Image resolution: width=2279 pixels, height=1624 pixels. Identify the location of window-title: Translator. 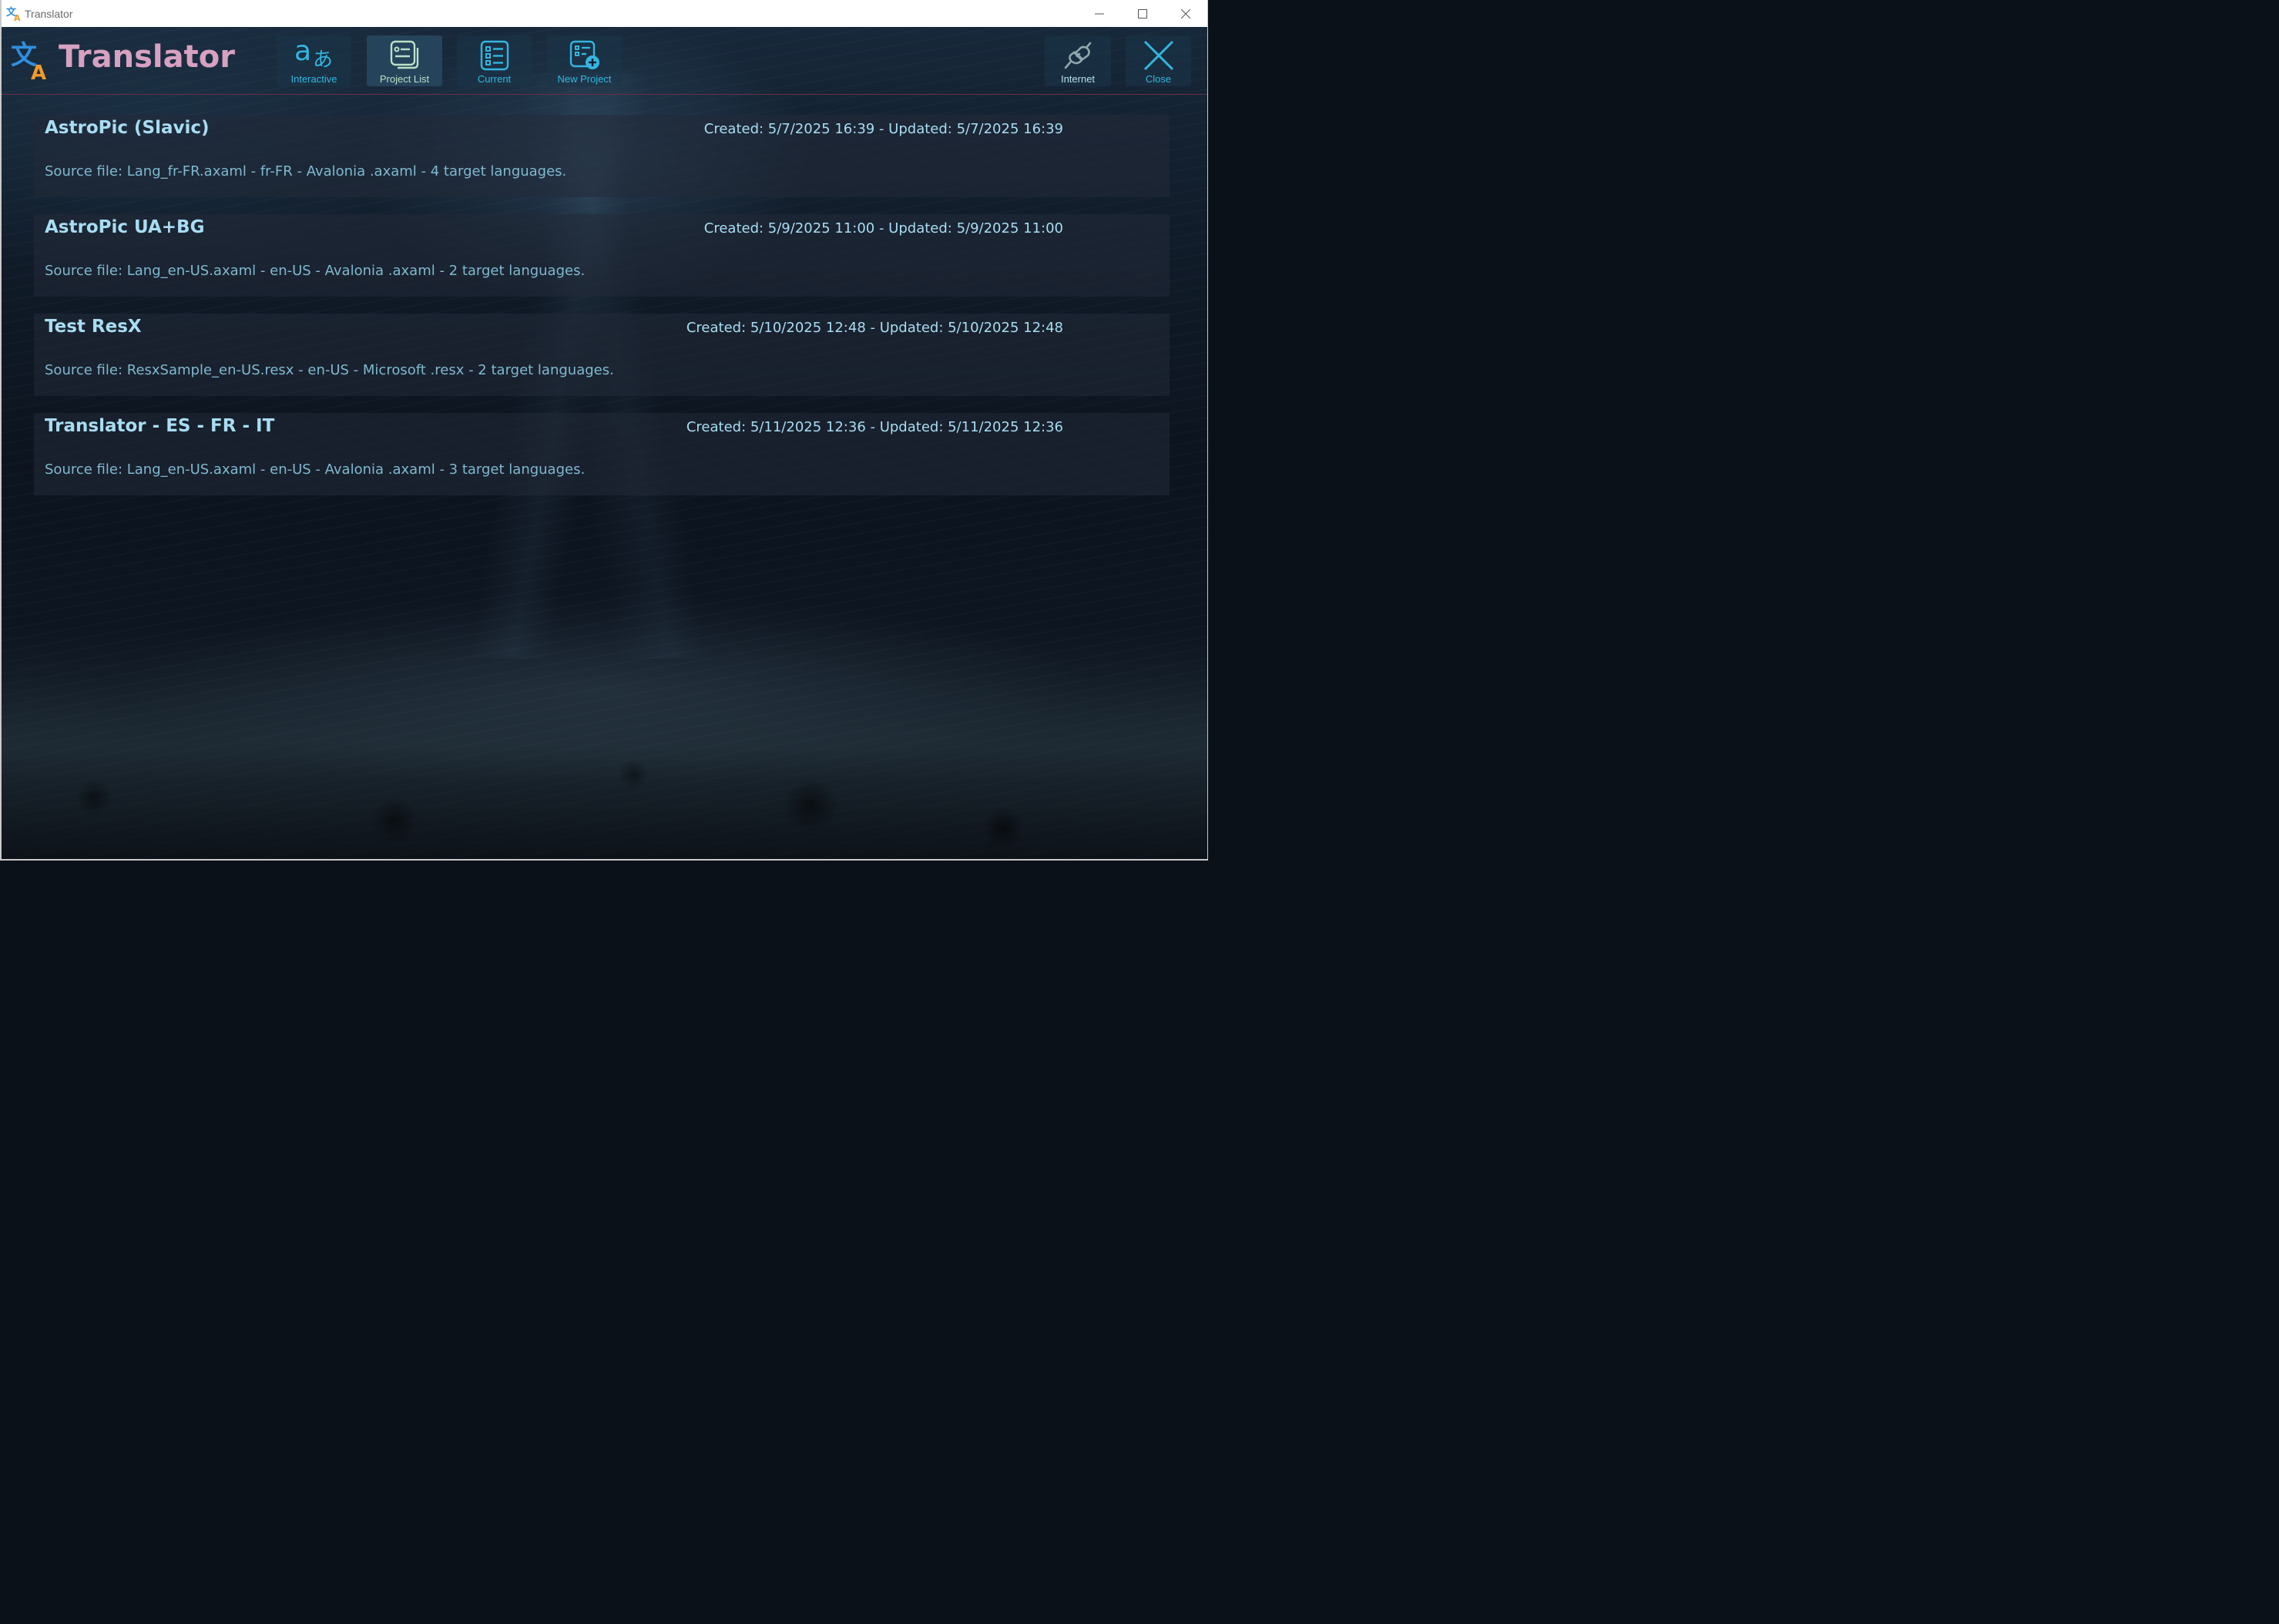
(49, 14).